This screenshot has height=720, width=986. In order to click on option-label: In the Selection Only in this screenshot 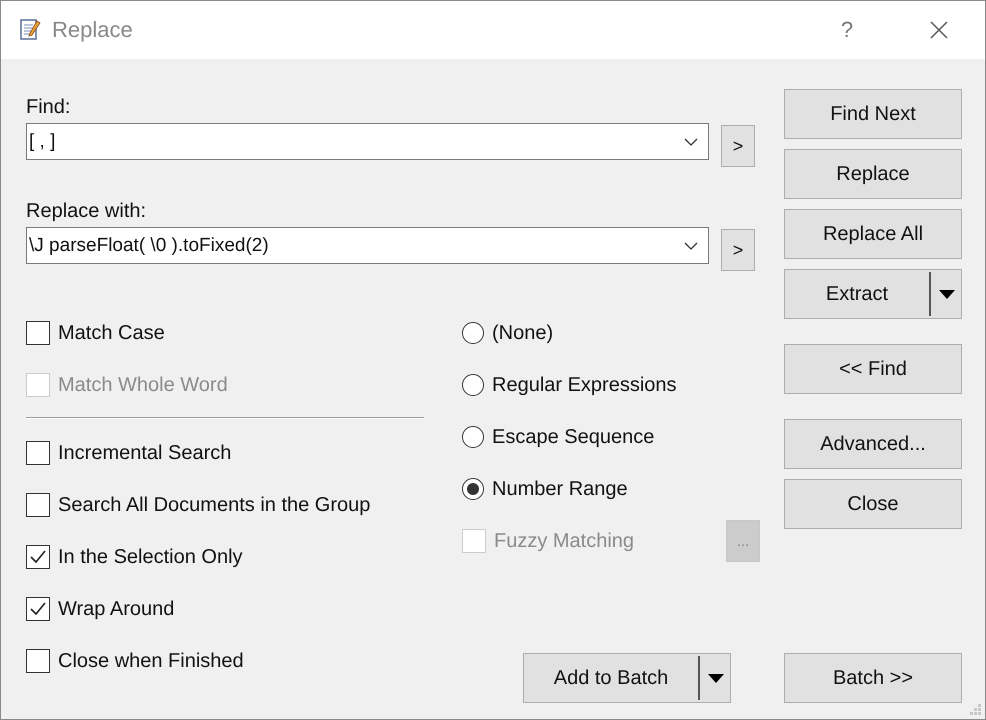, I will do `click(150, 557)`.